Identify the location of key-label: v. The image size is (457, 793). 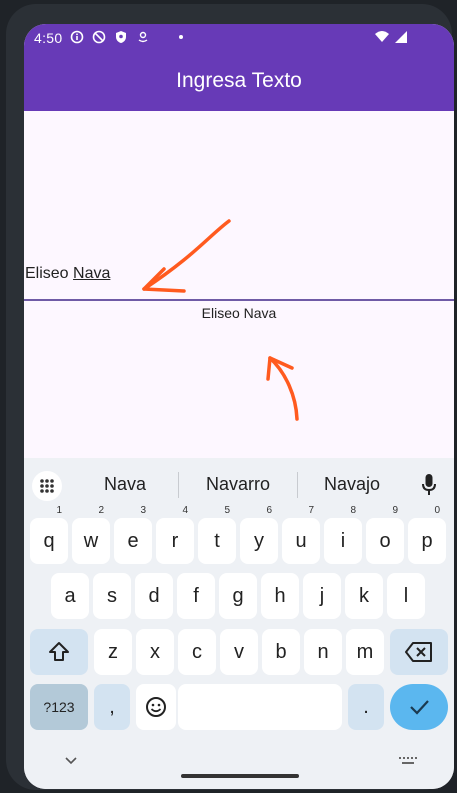
(239, 652).